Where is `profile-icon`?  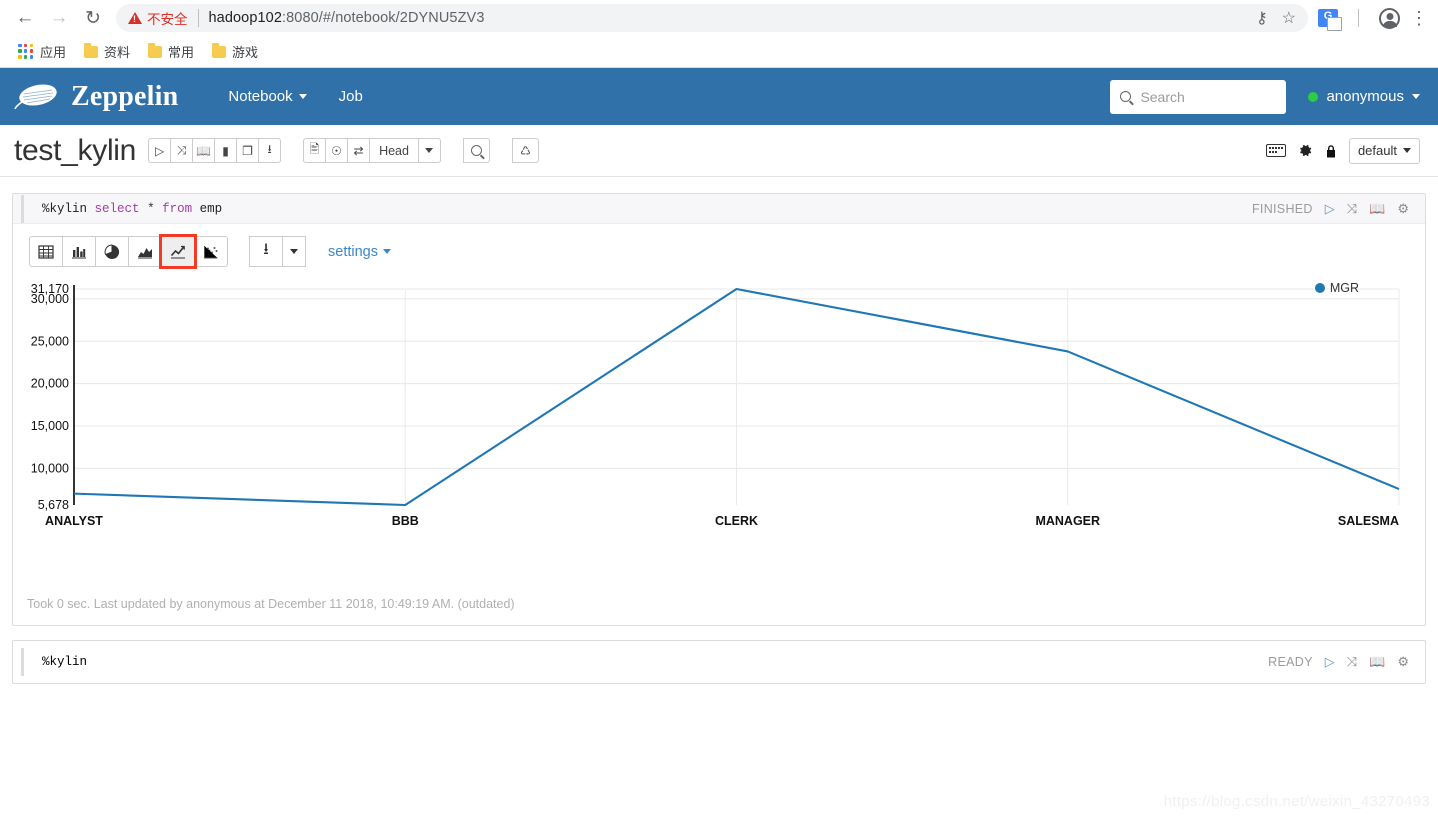 profile-icon is located at coordinates (1389, 18).